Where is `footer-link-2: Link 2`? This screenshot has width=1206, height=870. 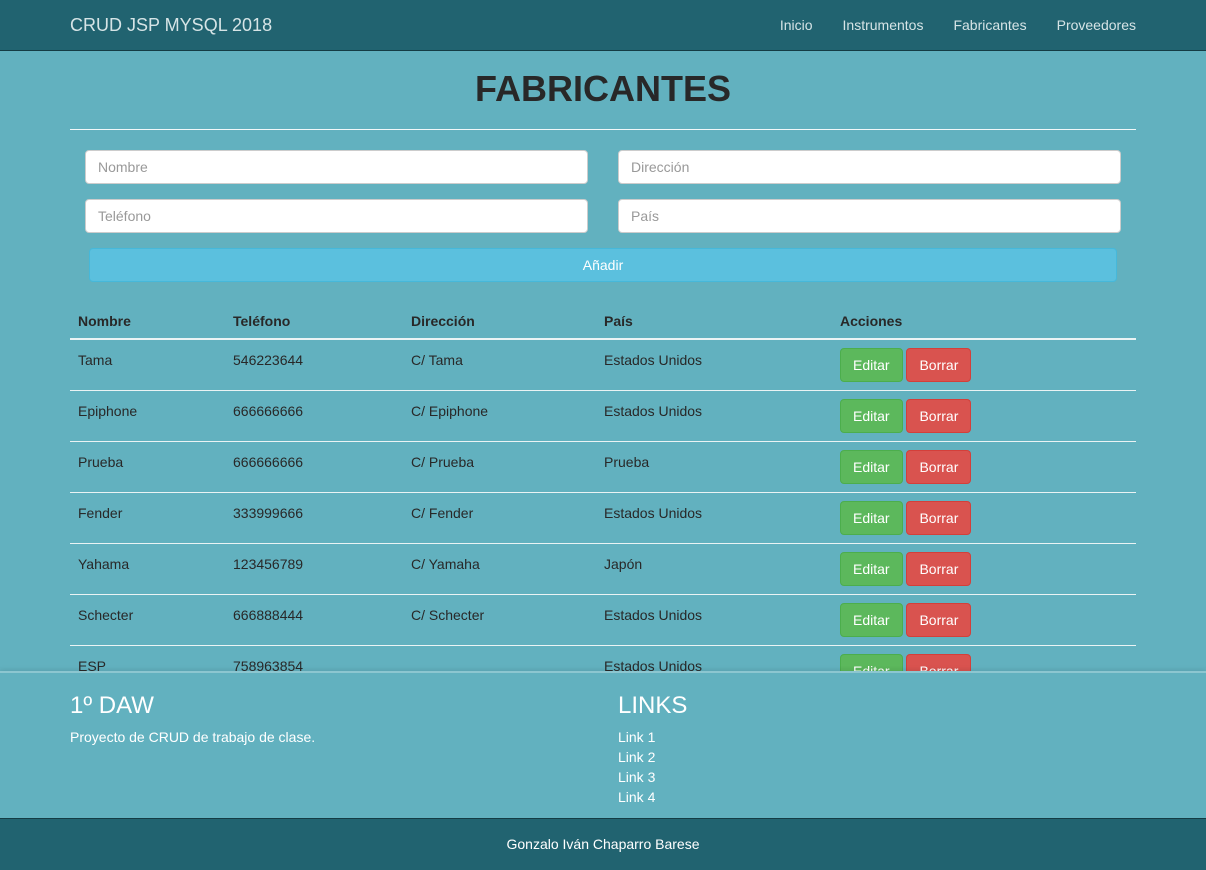 footer-link-2: Link 2 is located at coordinates (652, 757).